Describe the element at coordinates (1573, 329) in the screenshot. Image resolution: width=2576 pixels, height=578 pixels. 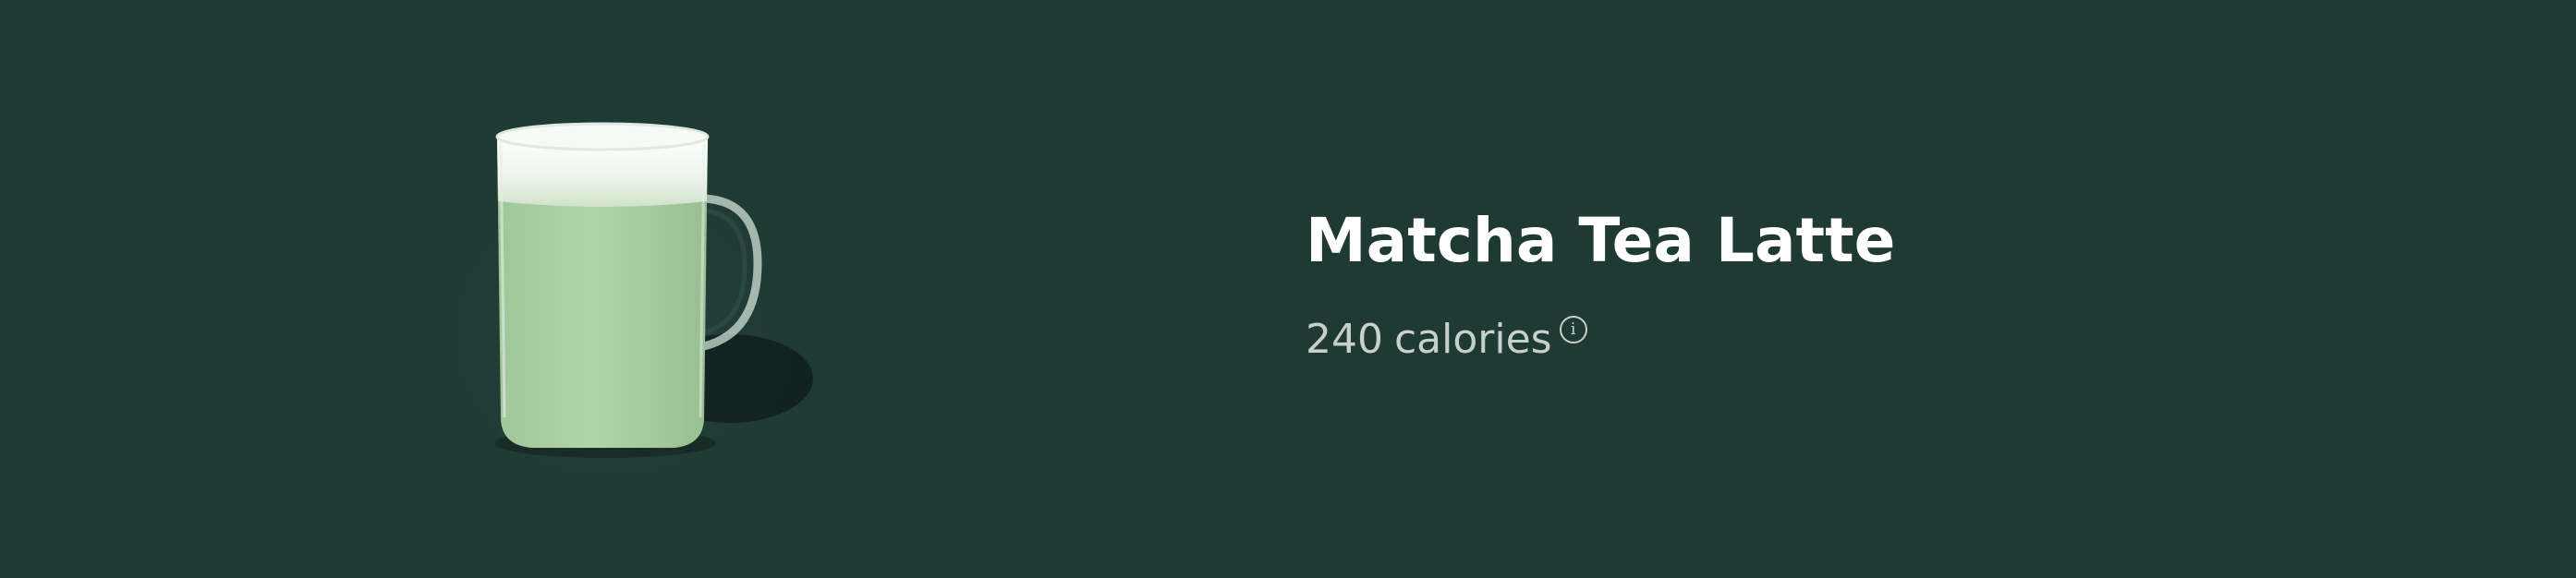
I see `calorie-info-icon: i` at that location.